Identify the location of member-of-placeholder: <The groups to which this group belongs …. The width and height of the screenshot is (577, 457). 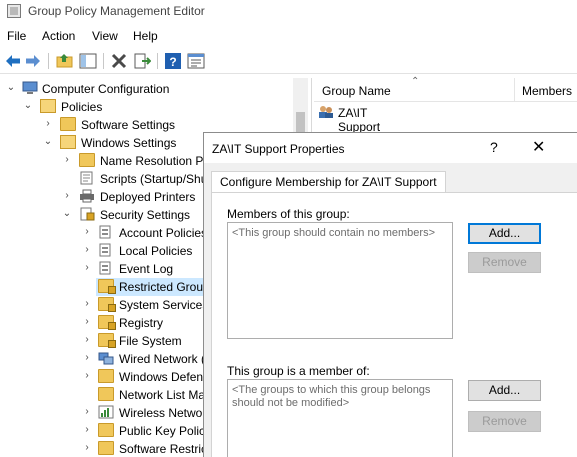
(331, 396).